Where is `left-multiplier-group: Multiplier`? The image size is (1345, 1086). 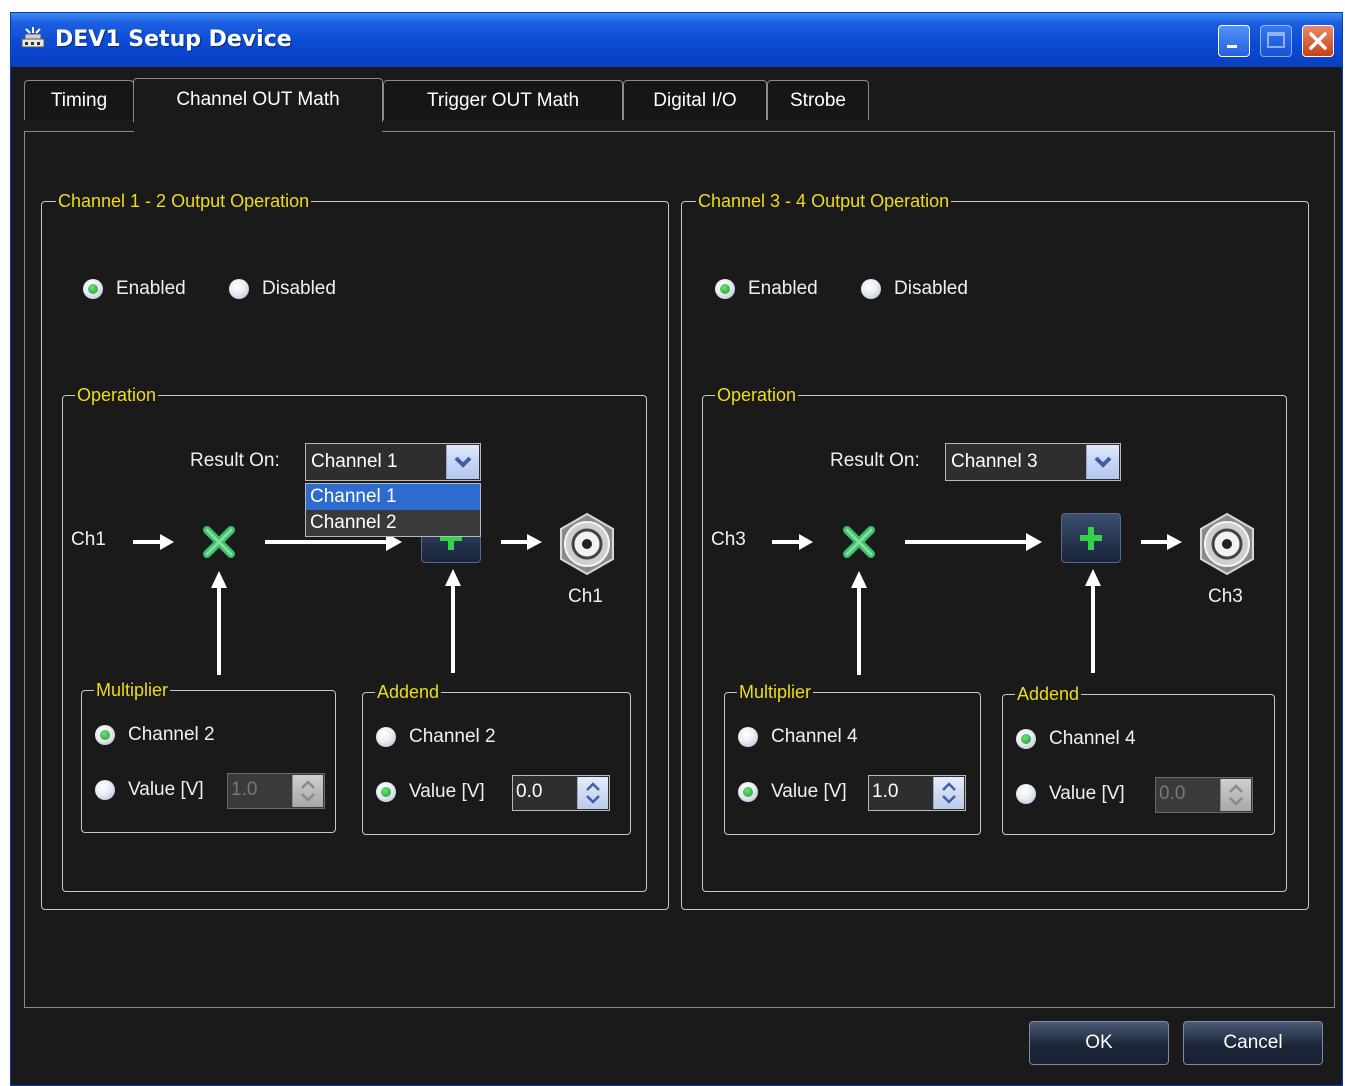 left-multiplier-group: Multiplier is located at coordinates (208, 756).